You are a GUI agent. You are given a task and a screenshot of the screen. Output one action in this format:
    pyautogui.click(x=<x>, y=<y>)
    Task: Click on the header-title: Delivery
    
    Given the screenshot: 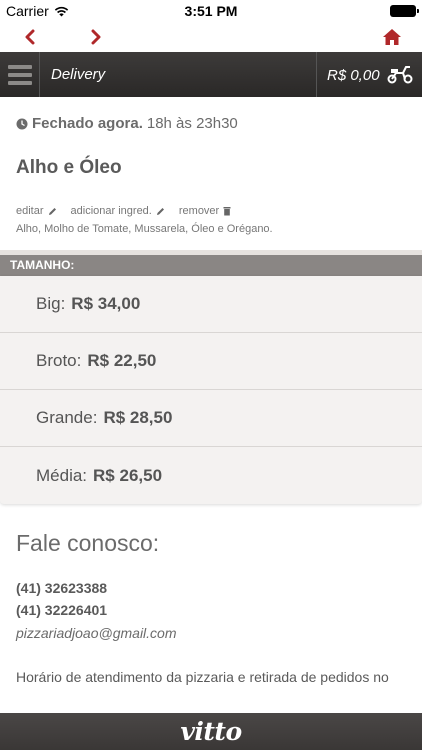 What is the action you would take?
    pyautogui.click(x=78, y=74)
    